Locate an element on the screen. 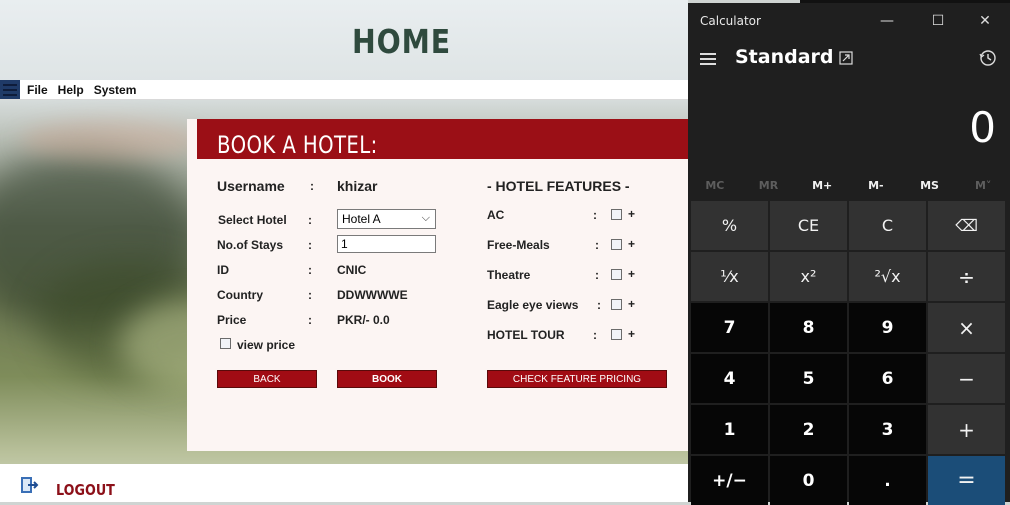 Image resolution: width=1010 pixels, height=505 pixels. memory-recall-button: MR is located at coordinates (769, 186).